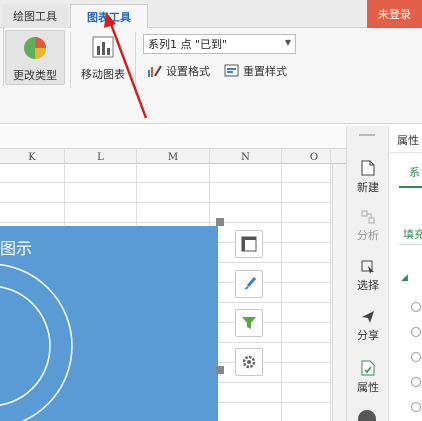 This screenshot has height=421, width=422. I want to click on tab-chart-tools: 图表工具, so click(109, 16).